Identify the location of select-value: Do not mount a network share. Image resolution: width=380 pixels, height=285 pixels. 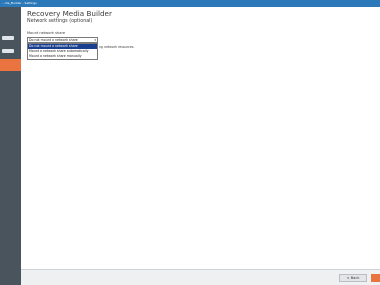
(53, 40).